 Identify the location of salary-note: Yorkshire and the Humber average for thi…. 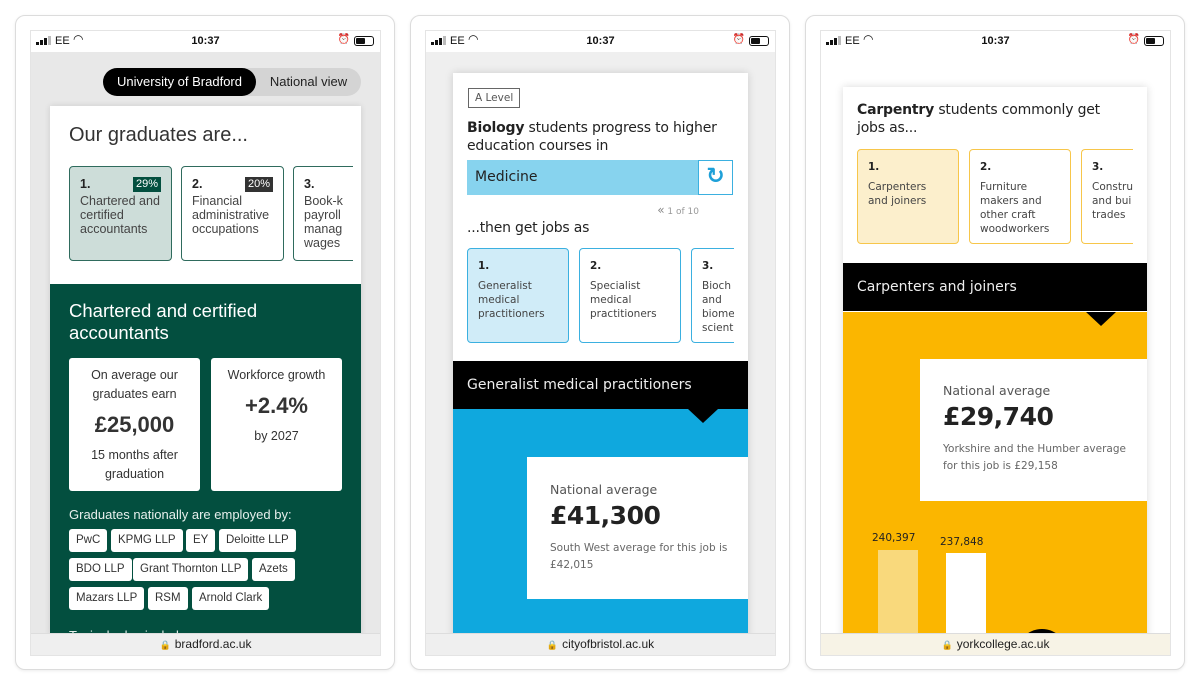
(1034, 457).